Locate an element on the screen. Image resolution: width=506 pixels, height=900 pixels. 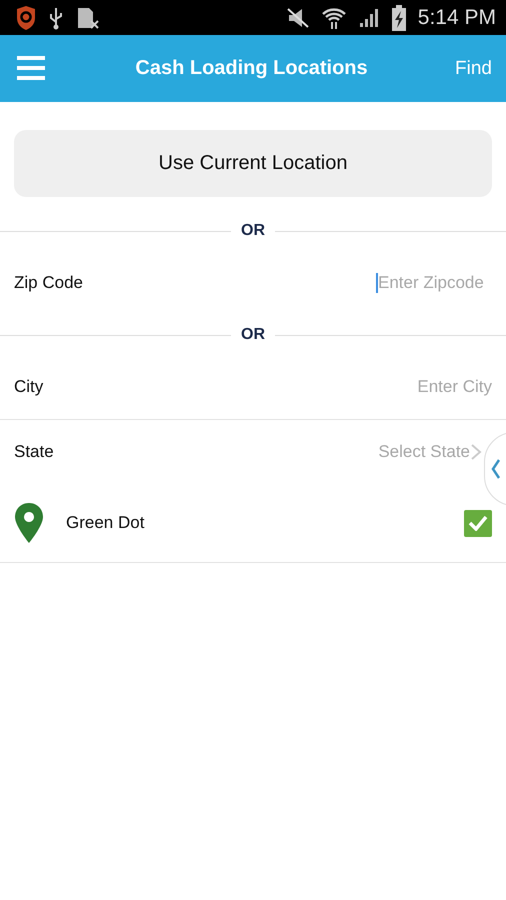
clock-time: 5:14 PM is located at coordinates (457, 18).